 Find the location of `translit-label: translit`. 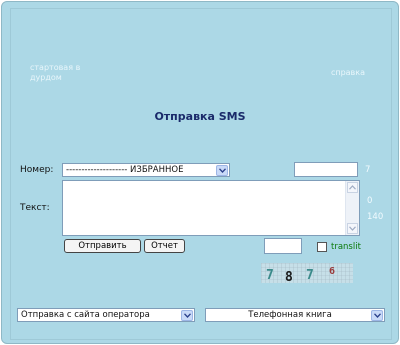

translit-label: translit is located at coordinates (346, 247).